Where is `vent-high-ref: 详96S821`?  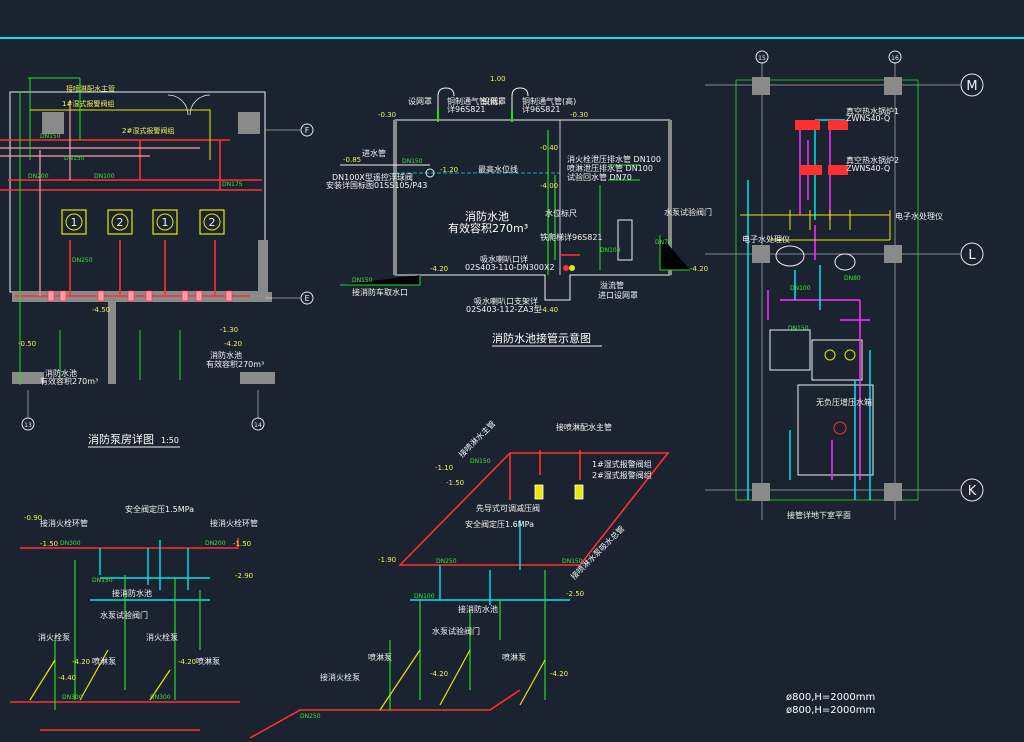 vent-high-ref: 详96S821 is located at coordinates (541, 109).